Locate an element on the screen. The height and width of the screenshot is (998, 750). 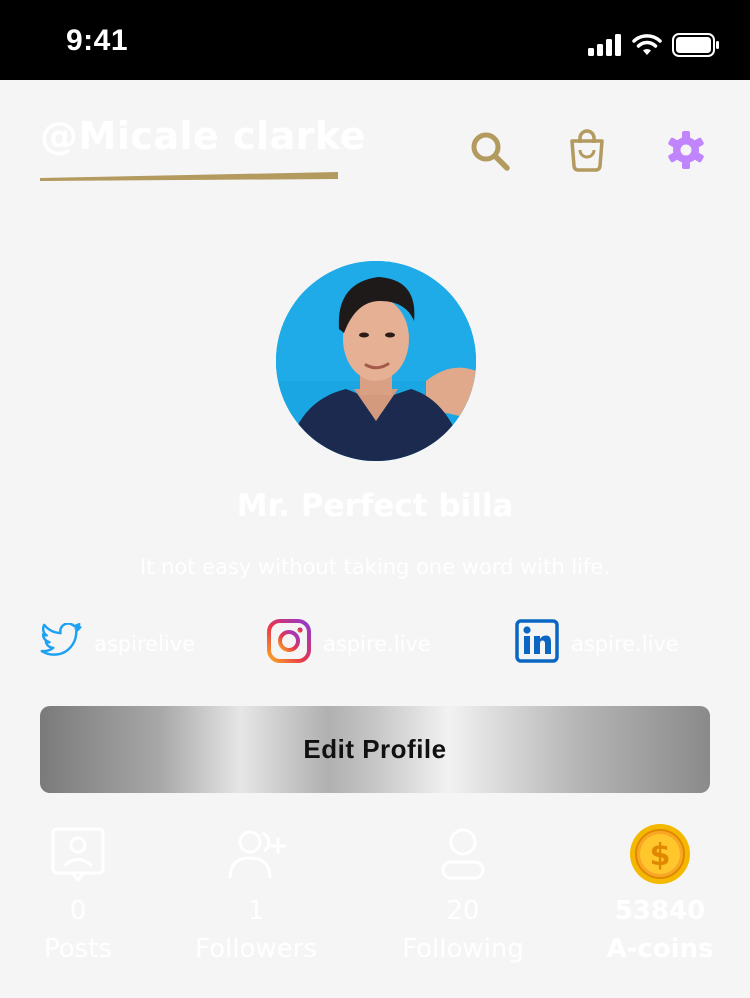
status-bar: 9:41 is located at coordinates (375, 40).